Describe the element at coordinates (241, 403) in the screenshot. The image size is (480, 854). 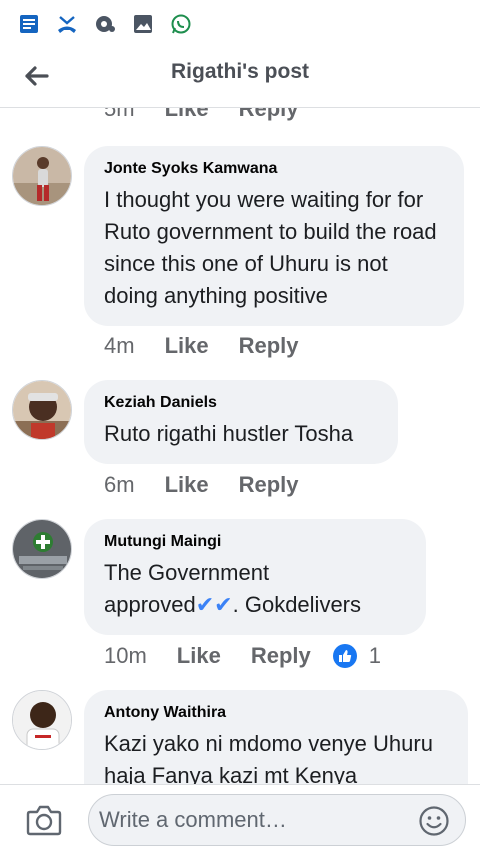
I see `comment-author: Keziah Daniels` at that location.